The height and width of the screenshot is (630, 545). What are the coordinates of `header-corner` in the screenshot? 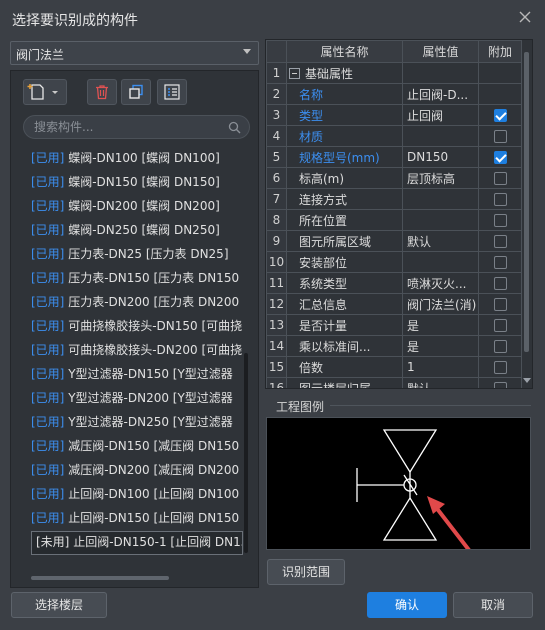 It's located at (276, 51).